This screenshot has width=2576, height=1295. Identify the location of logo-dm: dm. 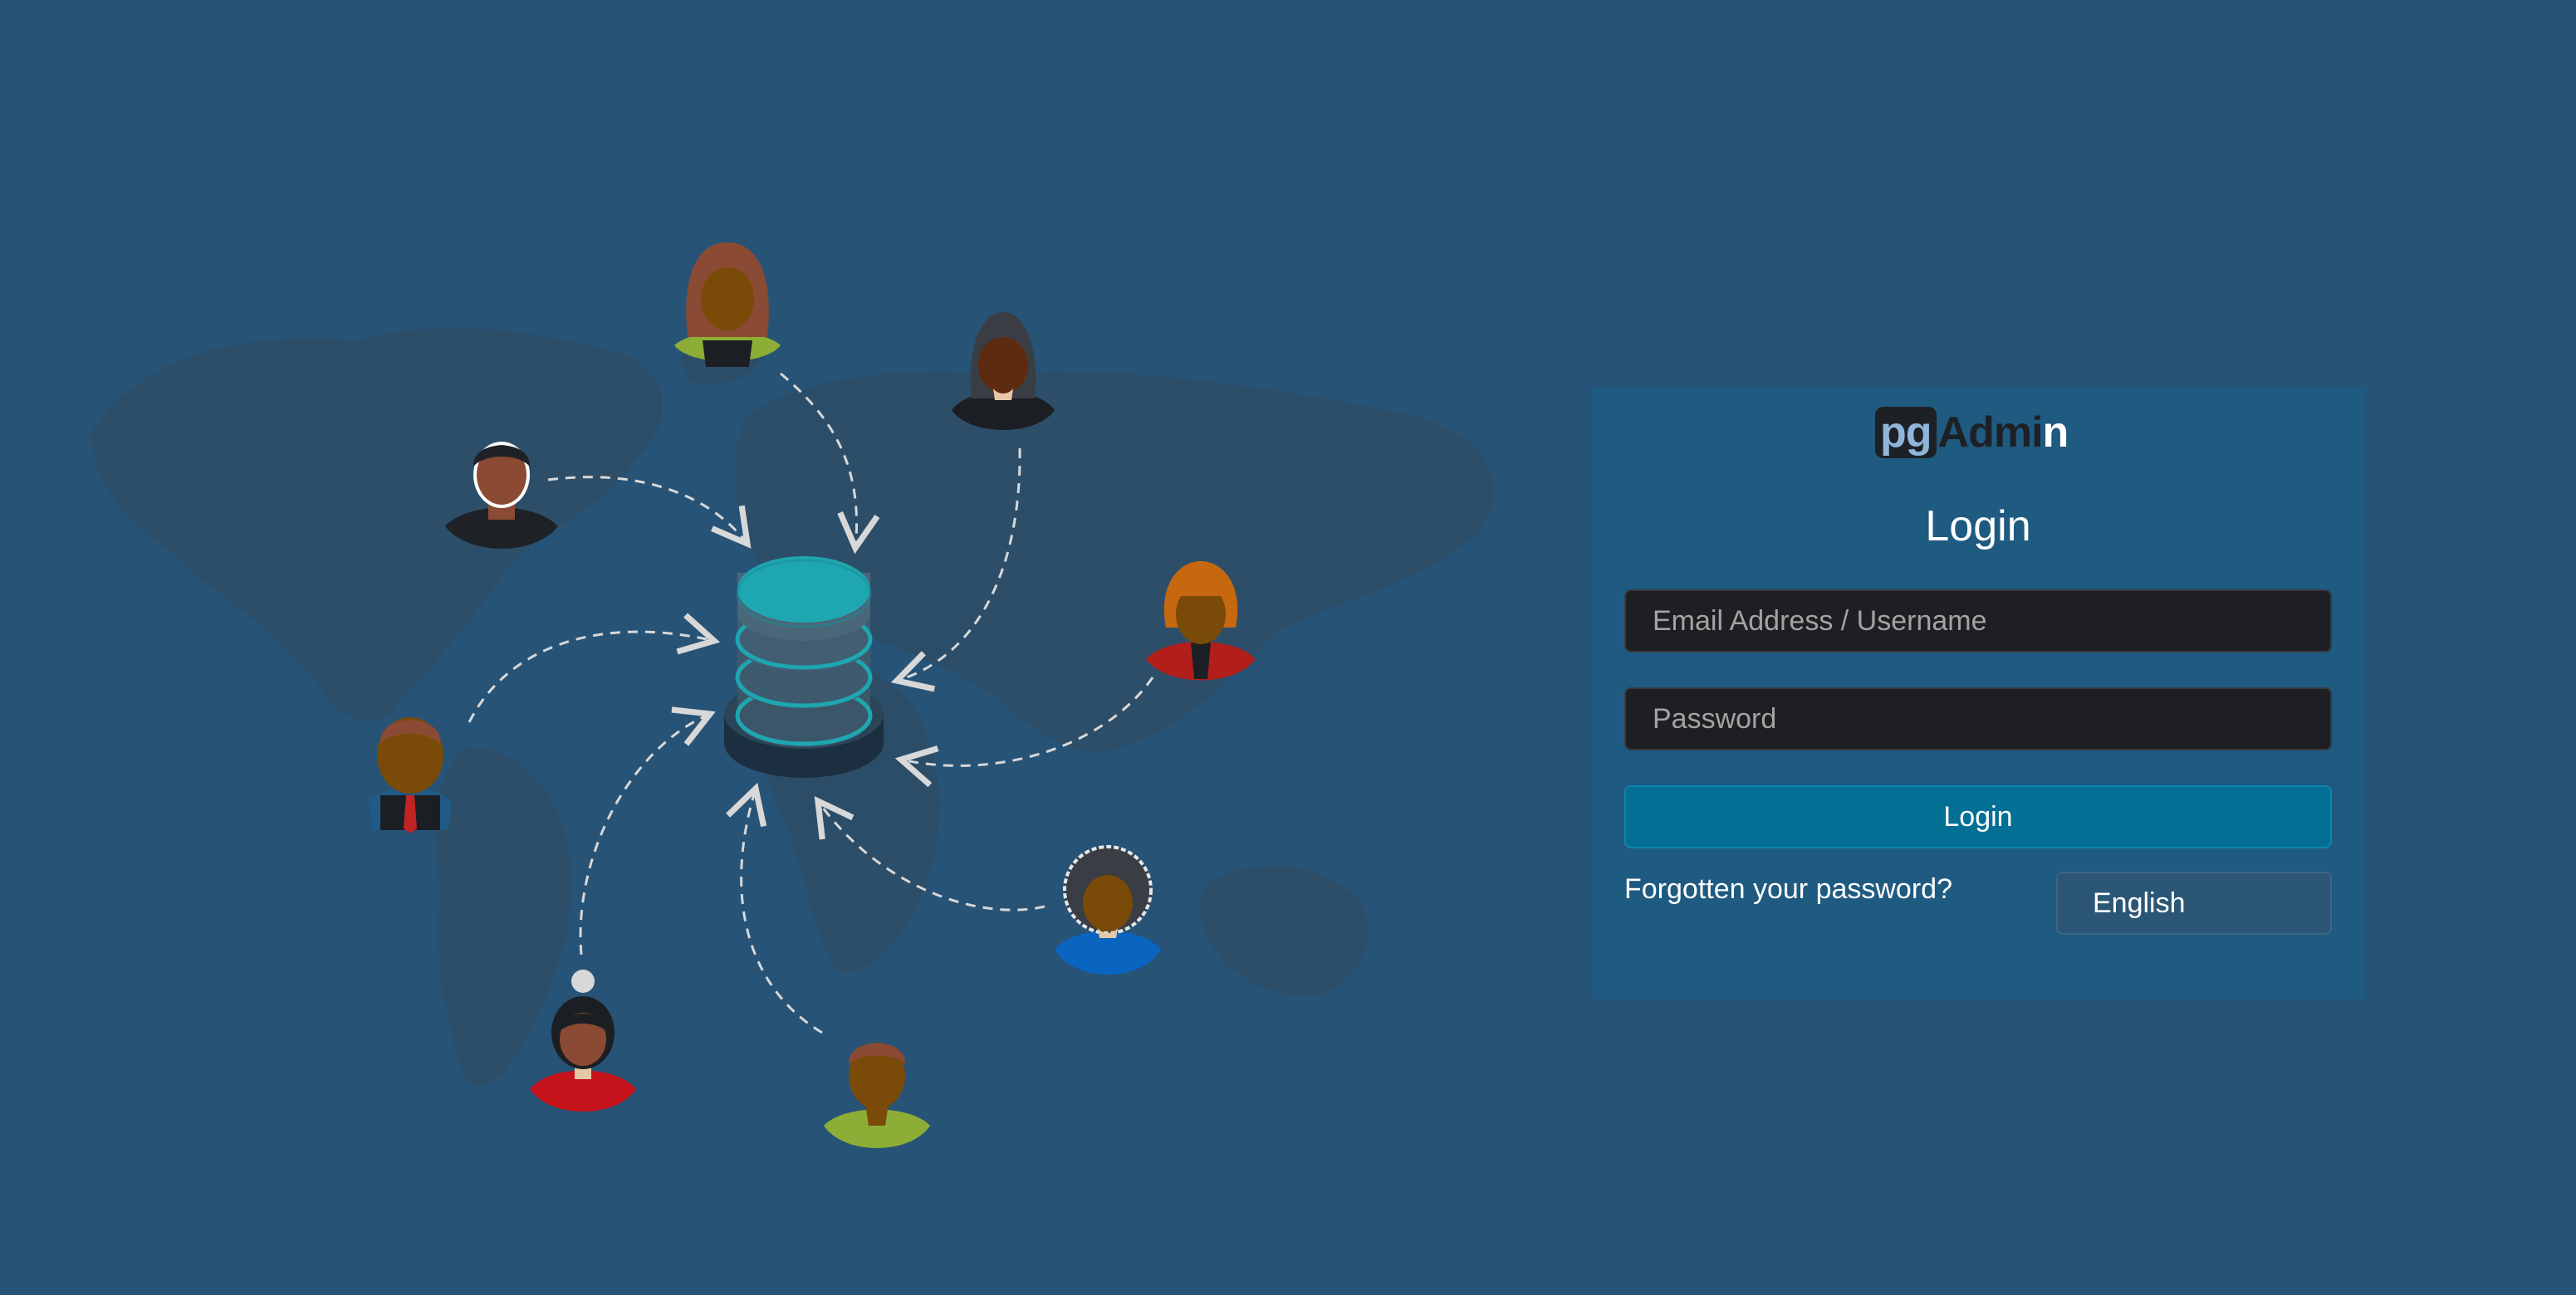
(2000, 433).